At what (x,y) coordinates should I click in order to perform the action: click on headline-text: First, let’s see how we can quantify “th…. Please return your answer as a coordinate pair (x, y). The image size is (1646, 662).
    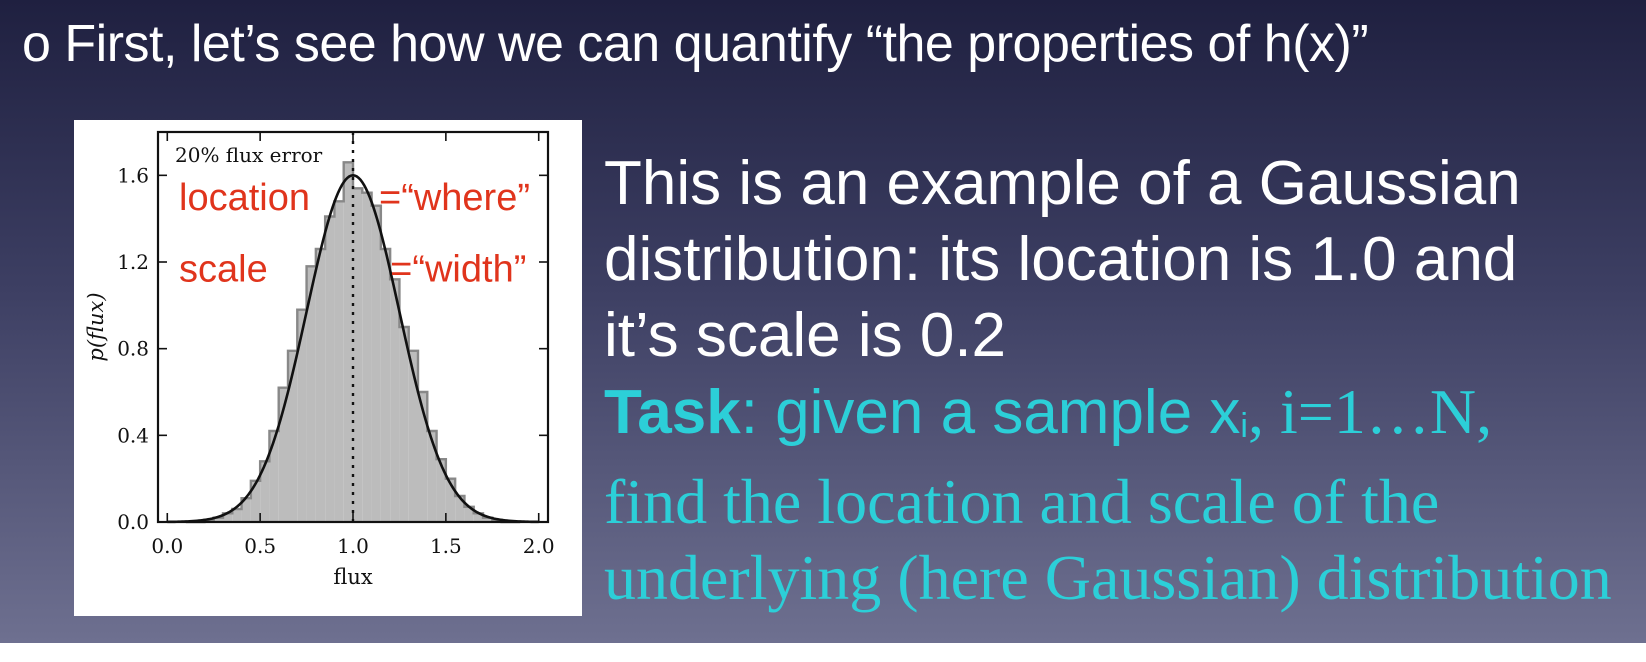
    Looking at the image, I should click on (716, 44).